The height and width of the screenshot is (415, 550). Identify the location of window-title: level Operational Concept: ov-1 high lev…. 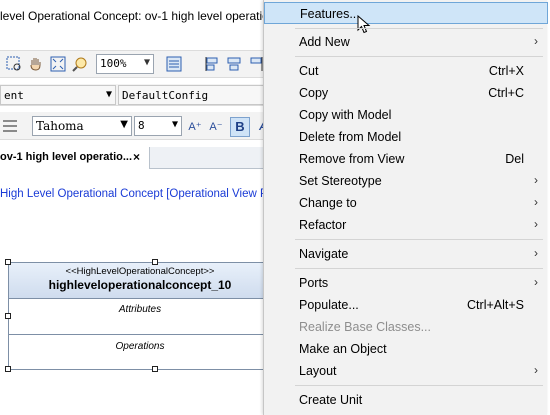
(138, 16).